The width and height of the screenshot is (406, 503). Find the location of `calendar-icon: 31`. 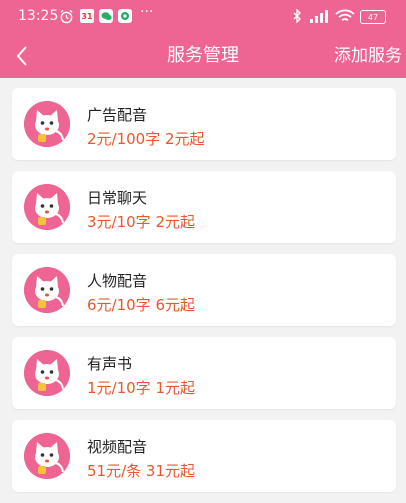

calendar-icon: 31 is located at coordinates (87, 16).